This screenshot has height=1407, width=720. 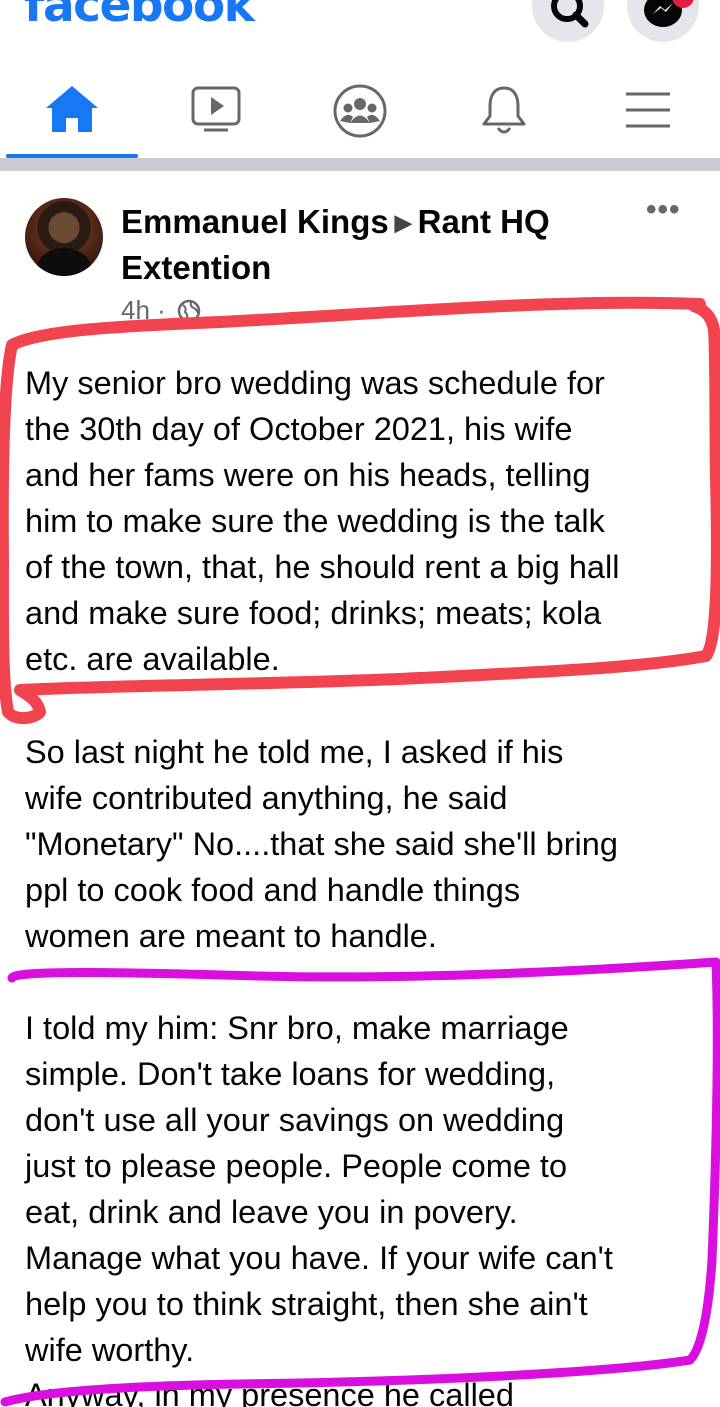 I want to click on post-header: Emmanuel Kings ▶ Rant HQ Extention, so click(x=371, y=244).